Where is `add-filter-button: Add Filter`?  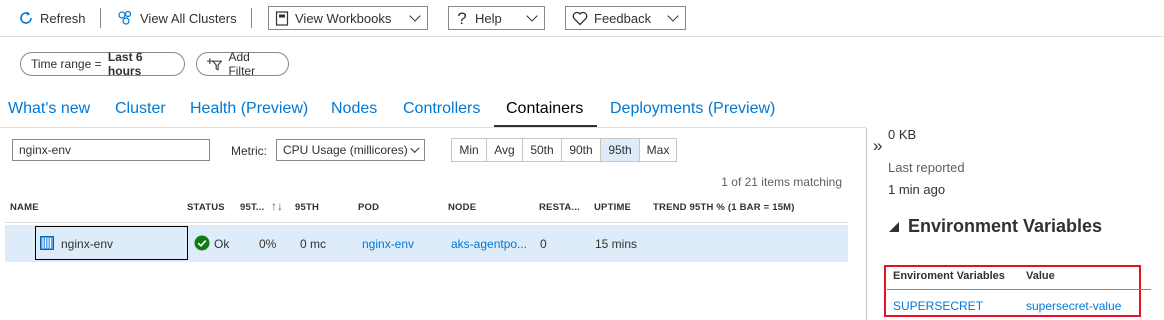 add-filter-button: Add Filter is located at coordinates (242, 64).